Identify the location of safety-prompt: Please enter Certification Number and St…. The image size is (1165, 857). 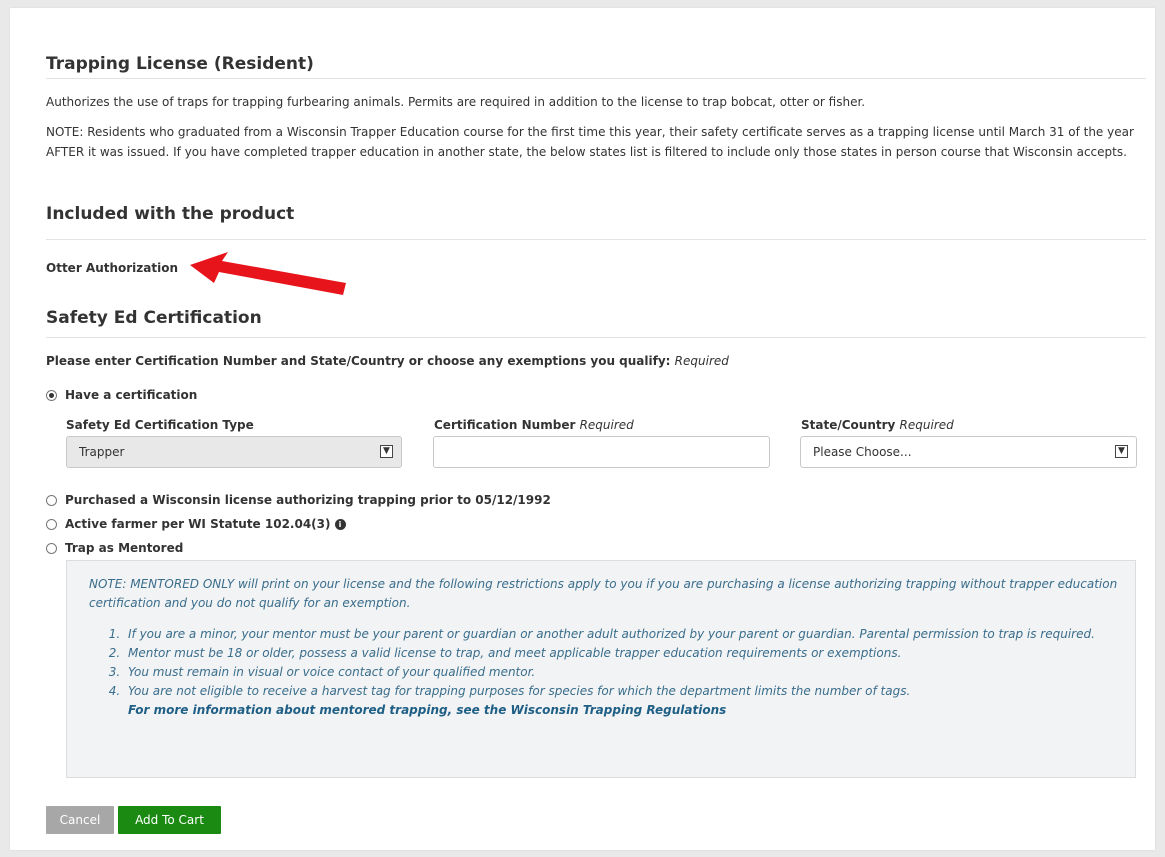
(387, 361).